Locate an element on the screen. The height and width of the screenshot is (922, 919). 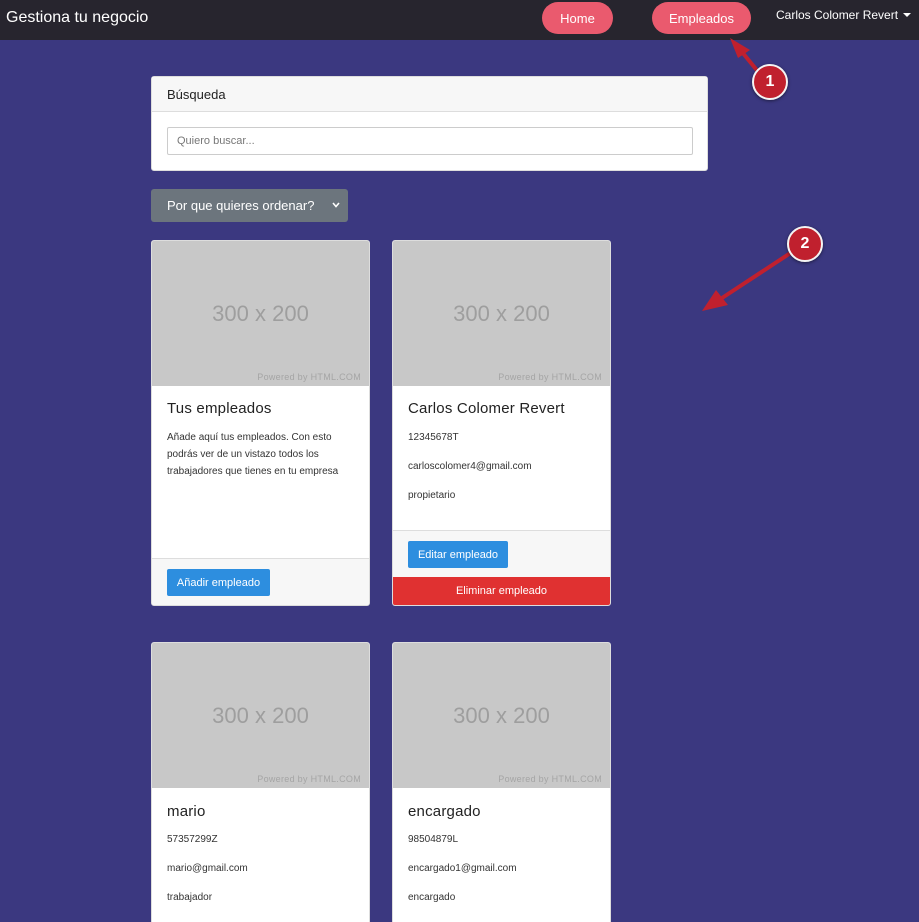
employee-email: mario@gmail.com is located at coordinates (207, 868).